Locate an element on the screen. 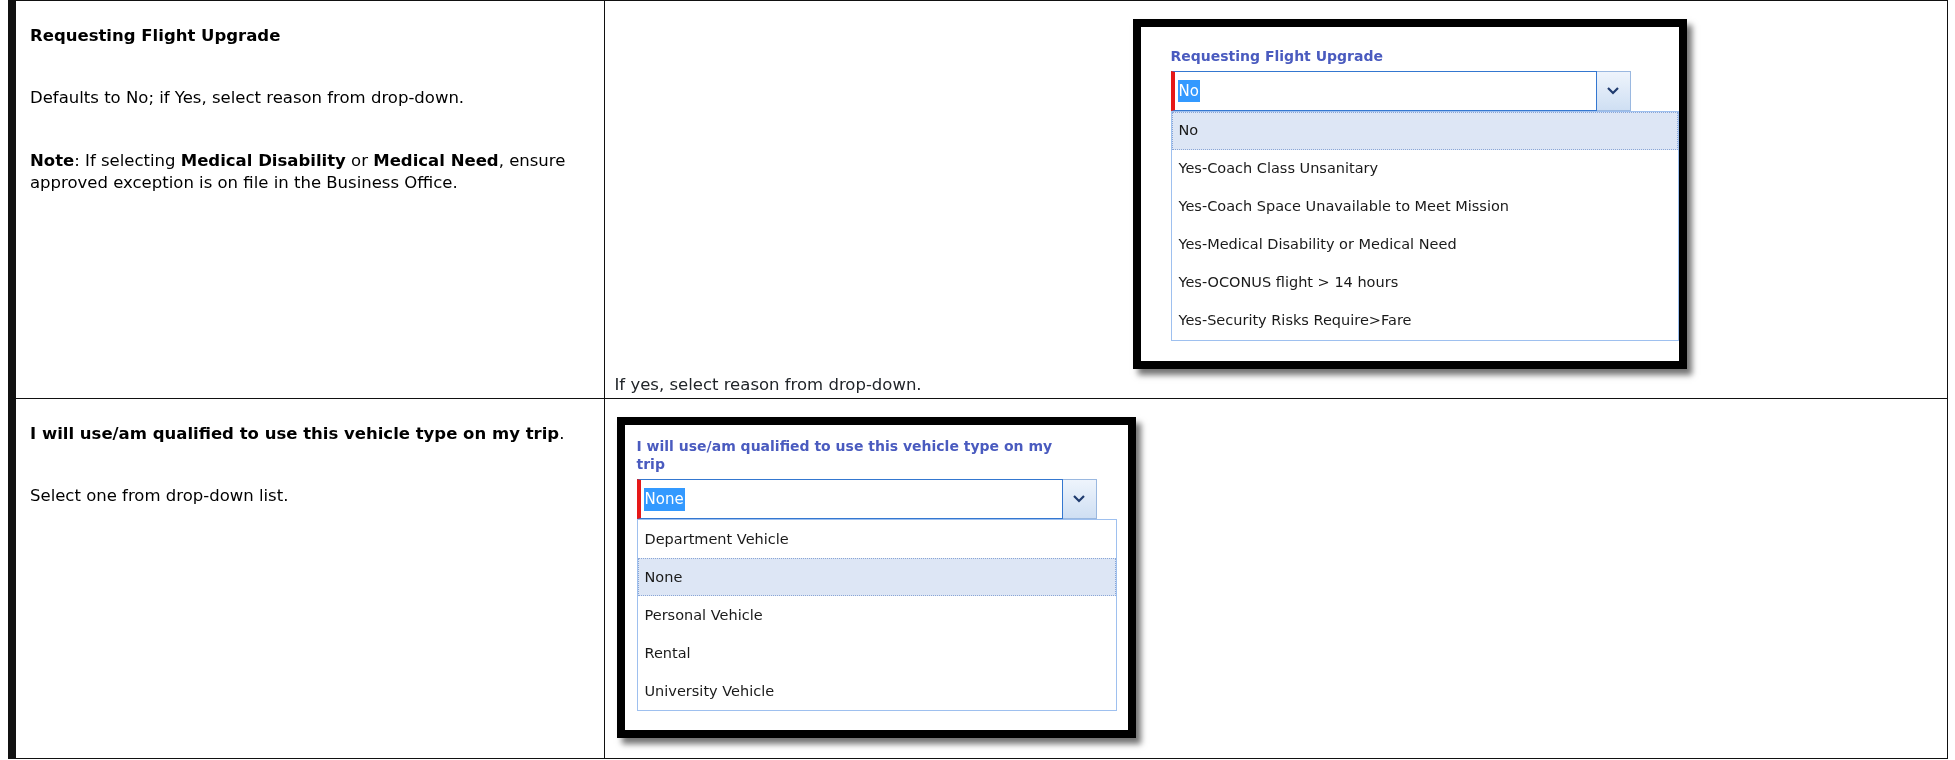  description-text: Defaults to No; if Yes, select reason from drop-down. is located at coordinates (248, 98).